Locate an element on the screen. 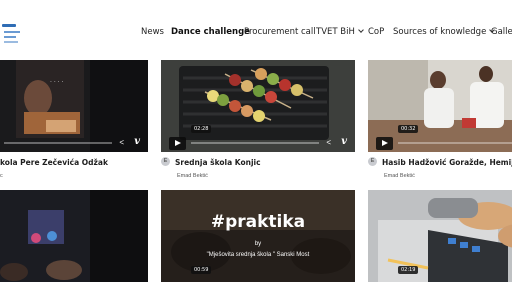 The width and height of the screenshot is (512, 288). video-title: kola Pere Zečevića Odžak is located at coordinates (54, 162).